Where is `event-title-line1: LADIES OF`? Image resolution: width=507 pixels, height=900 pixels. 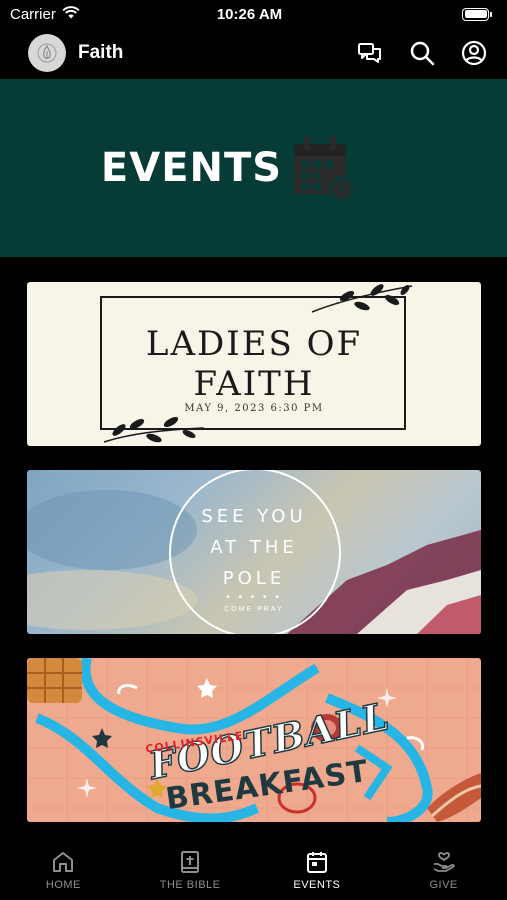 event-title-line1: LADIES OF is located at coordinates (254, 344).